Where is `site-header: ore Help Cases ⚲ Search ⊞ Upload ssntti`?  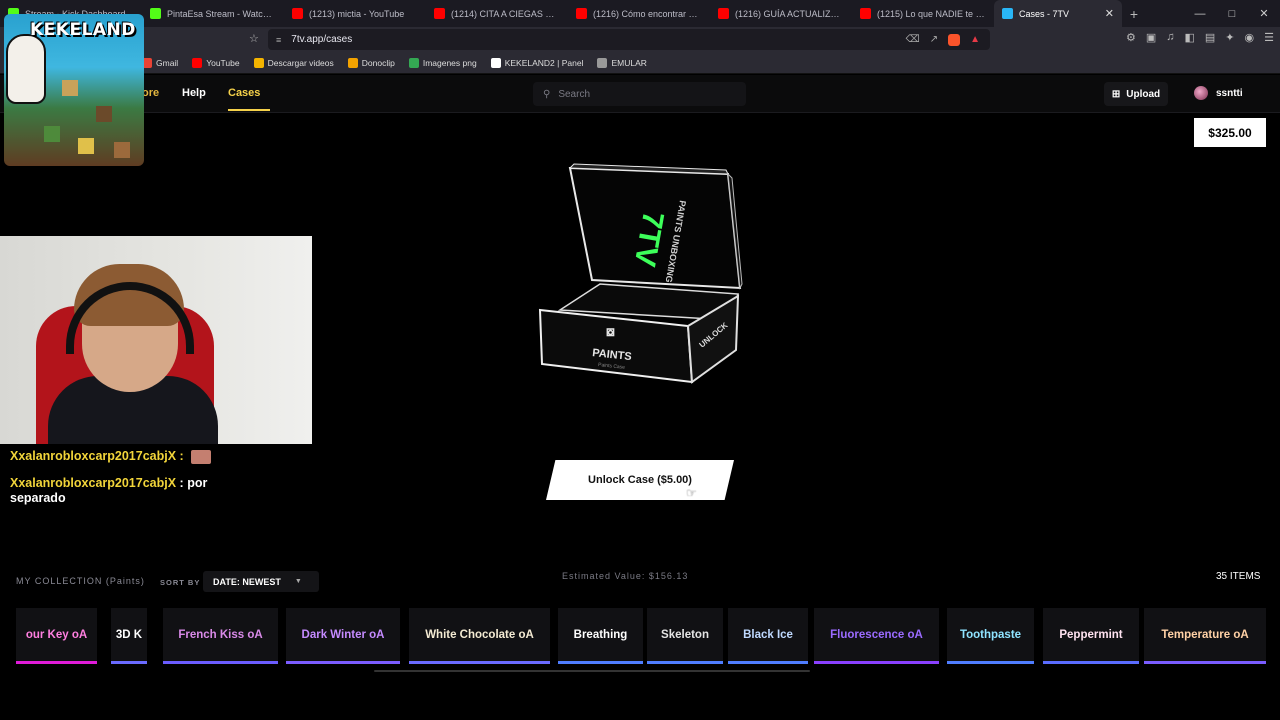 site-header: ore Help Cases ⚲ Search ⊞ Upload ssntti is located at coordinates (640, 94).